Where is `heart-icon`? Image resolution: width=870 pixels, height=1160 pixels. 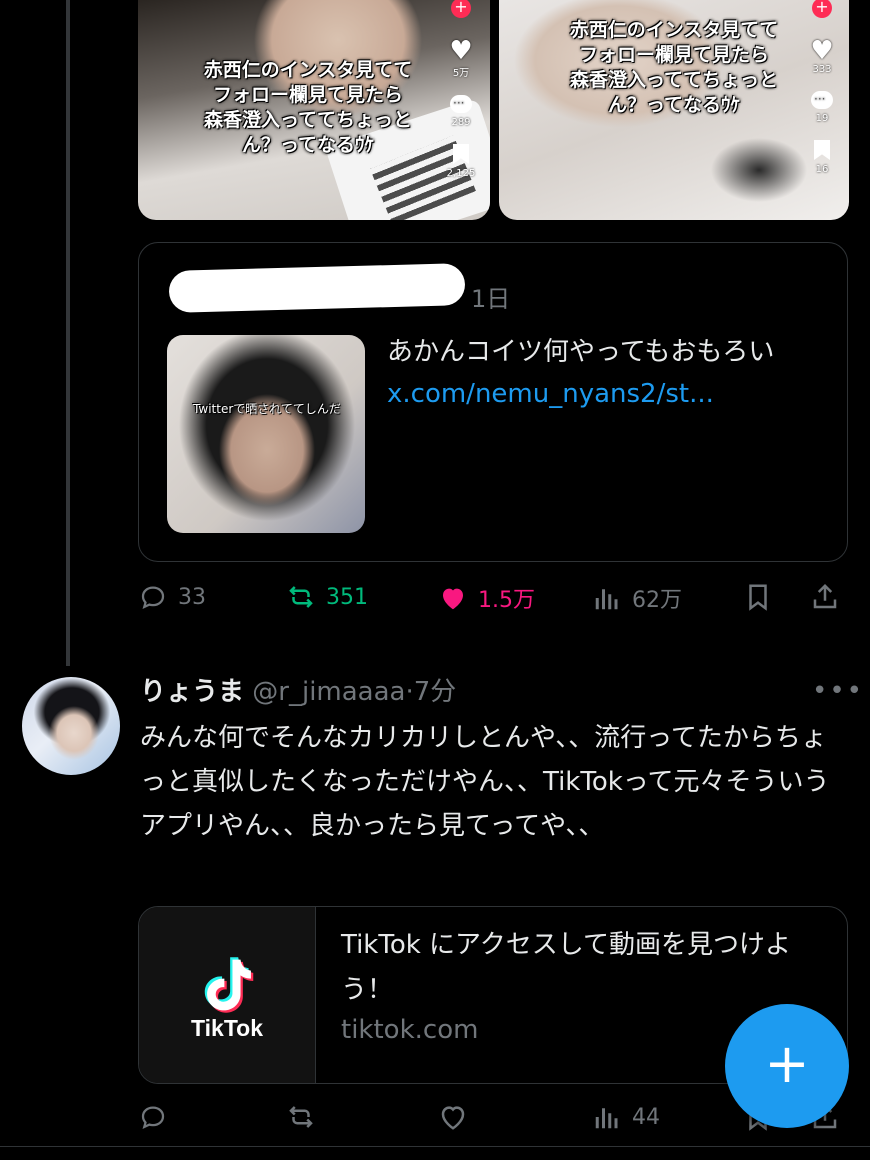 heart-icon is located at coordinates (453, 1118).